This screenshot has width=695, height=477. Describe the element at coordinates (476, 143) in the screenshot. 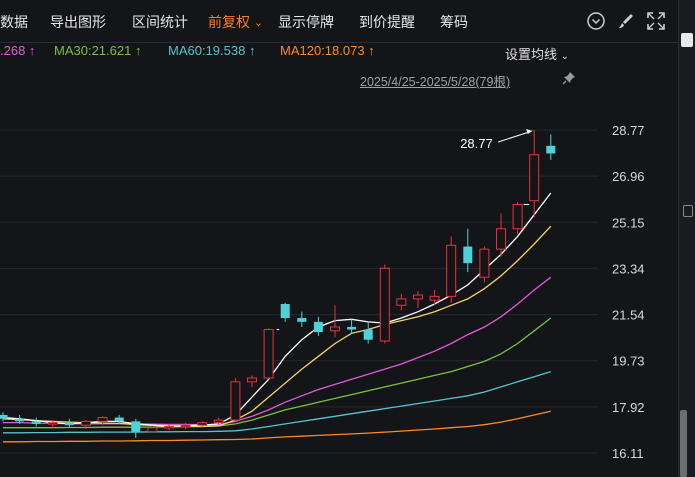

I see `high-price-label: 28.77` at that location.